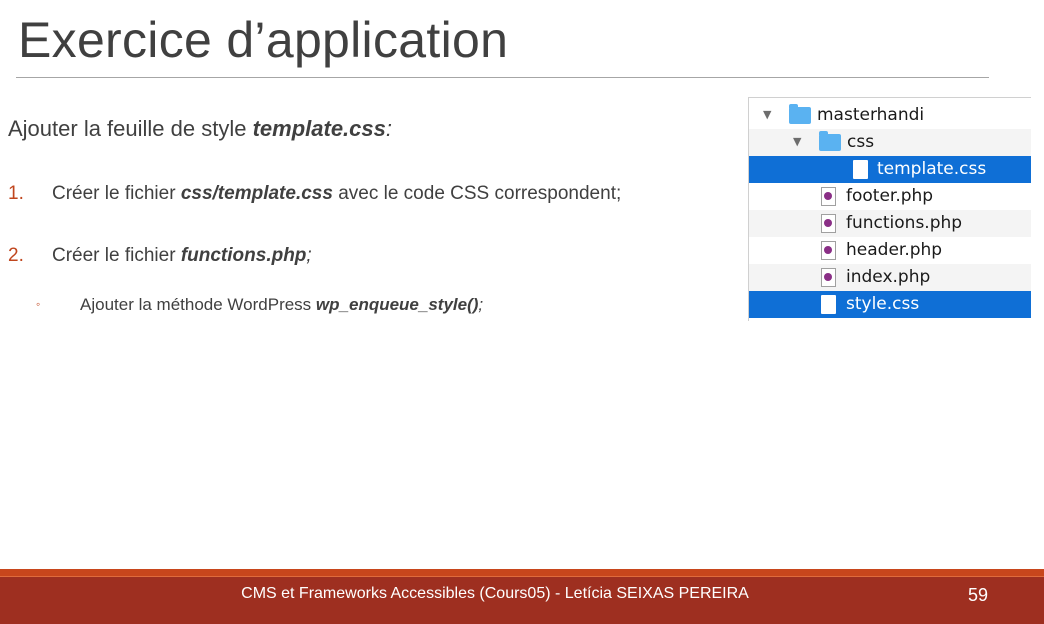 This screenshot has width=1044, height=624. What do you see at coordinates (890, 142) in the screenshot?
I see `tree-row-css: ▼ css` at bounding box center [890, 142].